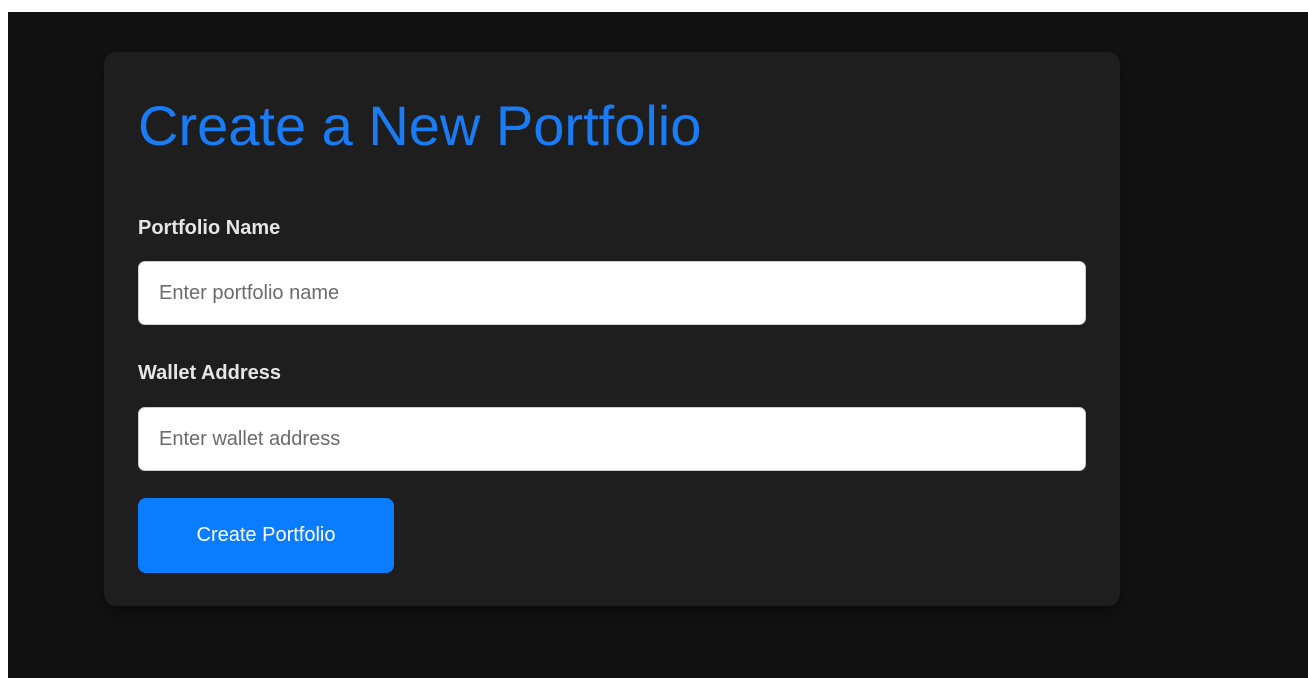 The width and height of the screenshot is (1308, 678). What do you see at coordinates (209, 373) in the screenshot?
I see `wallet-address-label: Wallet Address` at bounding box center [209, 373].